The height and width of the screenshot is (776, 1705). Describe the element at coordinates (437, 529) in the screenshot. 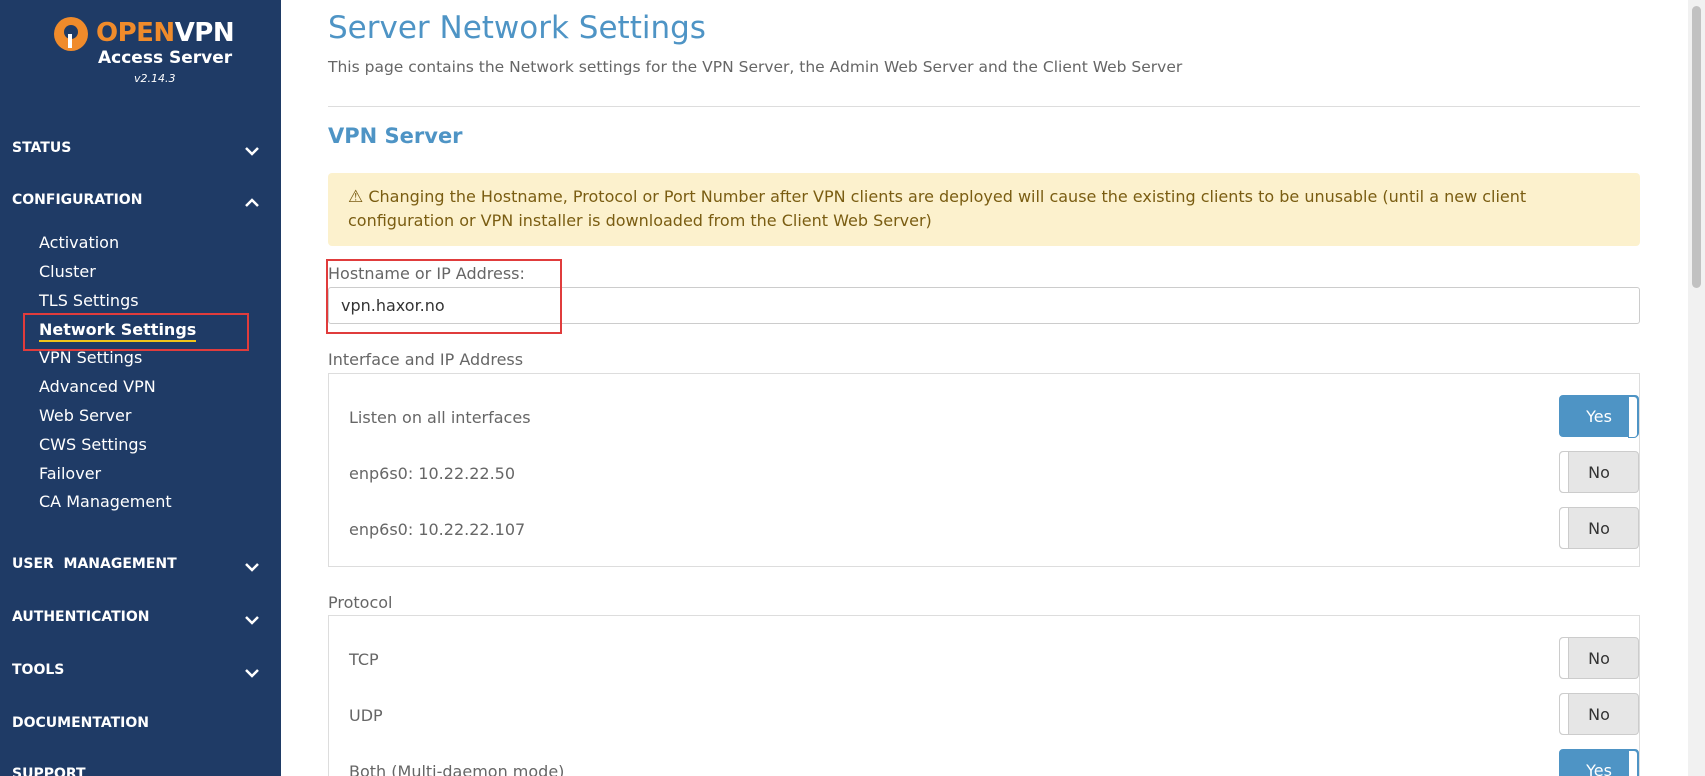

I see `interface-row-label: enp6s0: 10.22.22.107` at that location.